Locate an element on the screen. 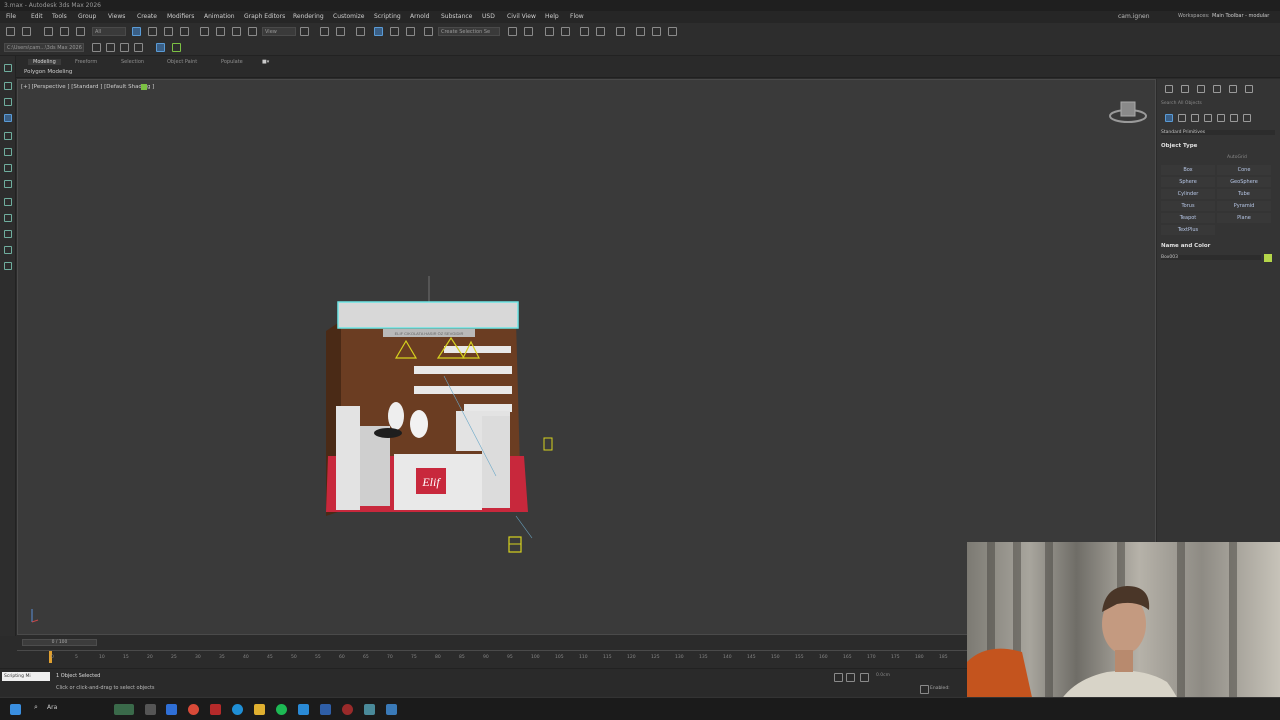  box-button: Box is located at coordinates (1188, 170).